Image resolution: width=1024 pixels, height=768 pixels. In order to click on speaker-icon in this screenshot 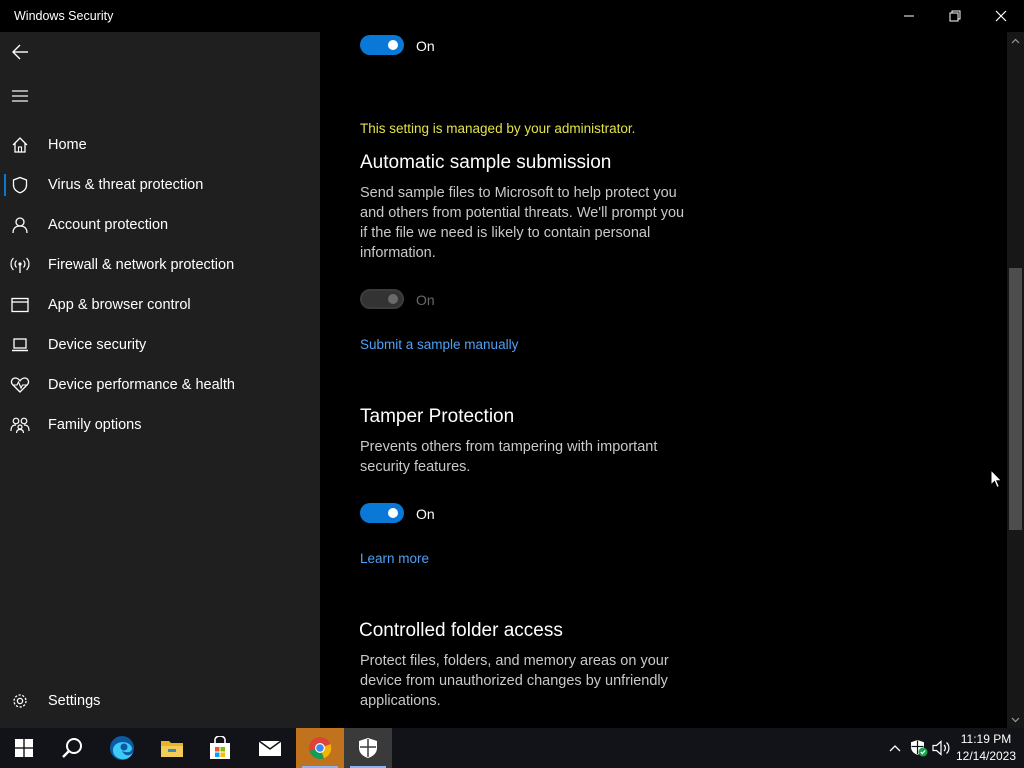, I will do `click(941, 748)`.